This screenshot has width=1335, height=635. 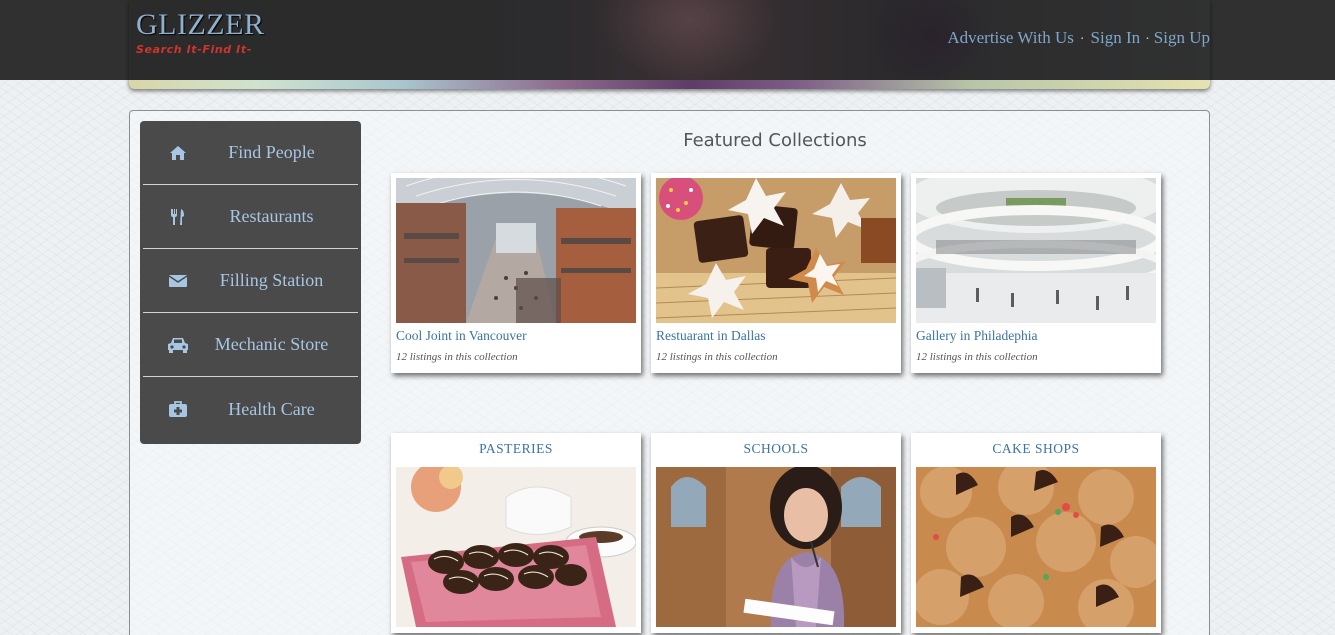 What do you see at coordinates (461, 336) in the screenshot?
I see `collection-title: Cool Joint in Vancouver` at bounding box center [461, 336].